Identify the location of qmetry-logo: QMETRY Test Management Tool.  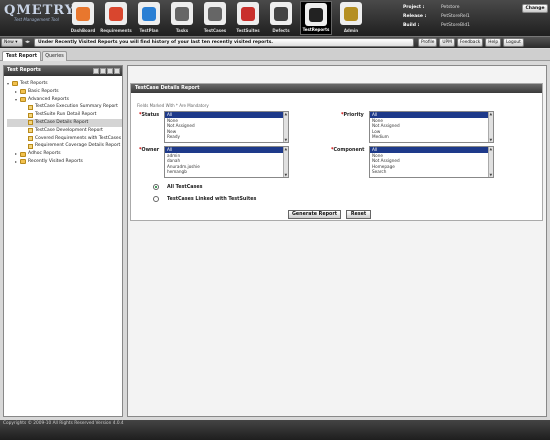
(39, 14).